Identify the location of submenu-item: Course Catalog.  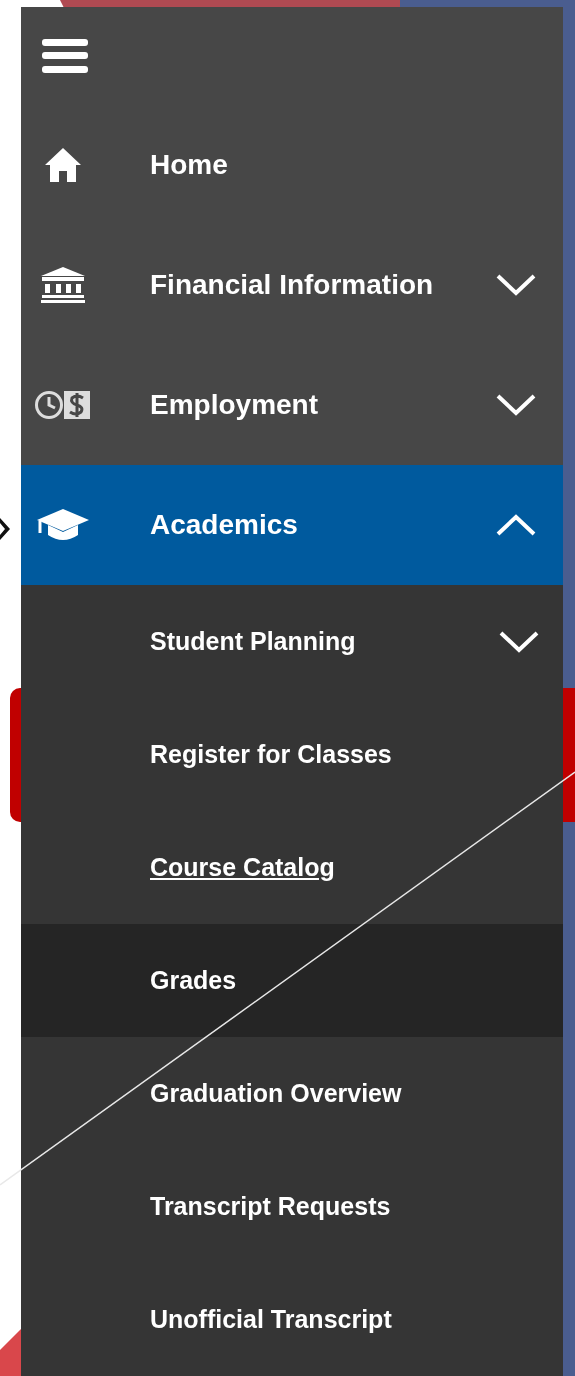
(292, 867).